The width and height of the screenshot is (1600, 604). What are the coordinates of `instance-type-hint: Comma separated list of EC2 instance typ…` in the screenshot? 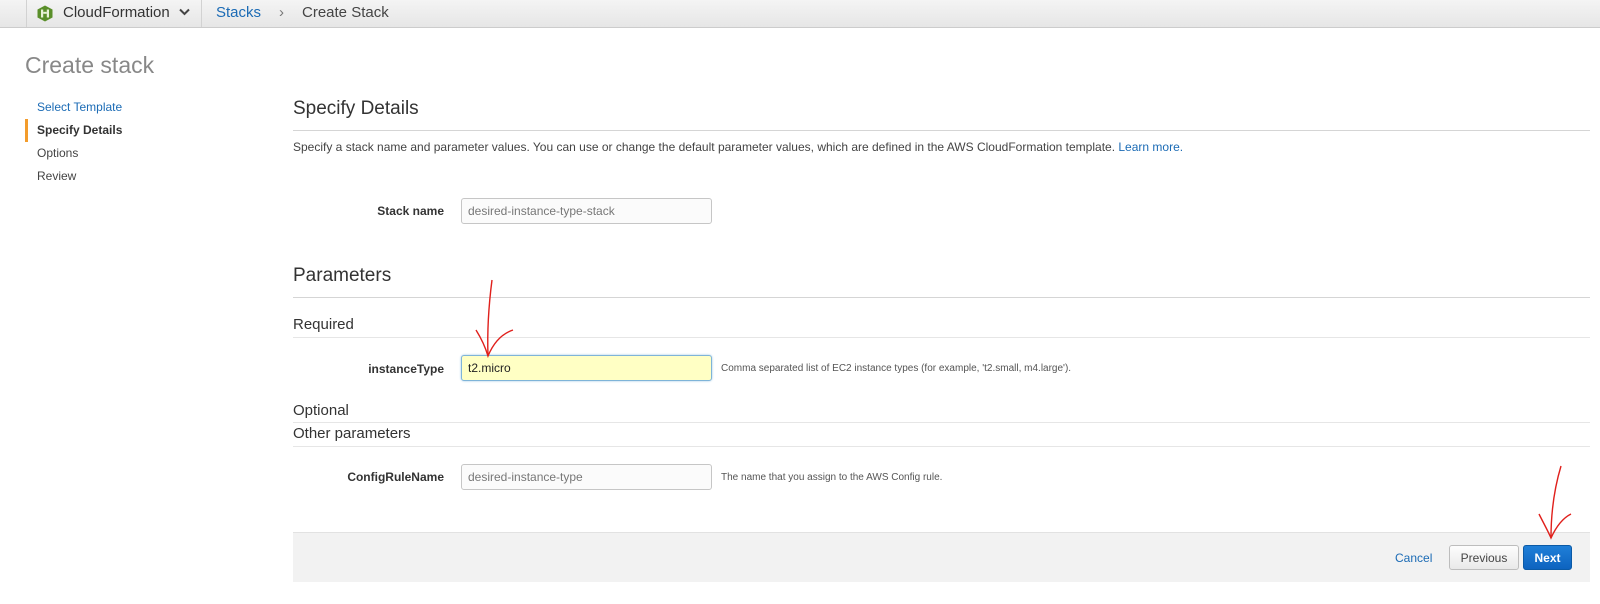 It's located at (896, 368).